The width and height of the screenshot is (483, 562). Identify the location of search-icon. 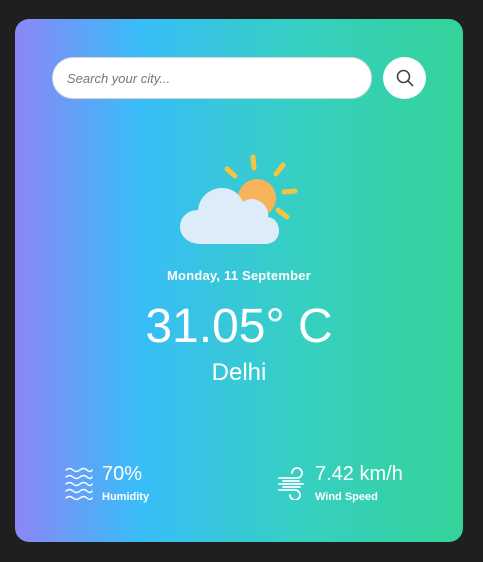
(404, 78).